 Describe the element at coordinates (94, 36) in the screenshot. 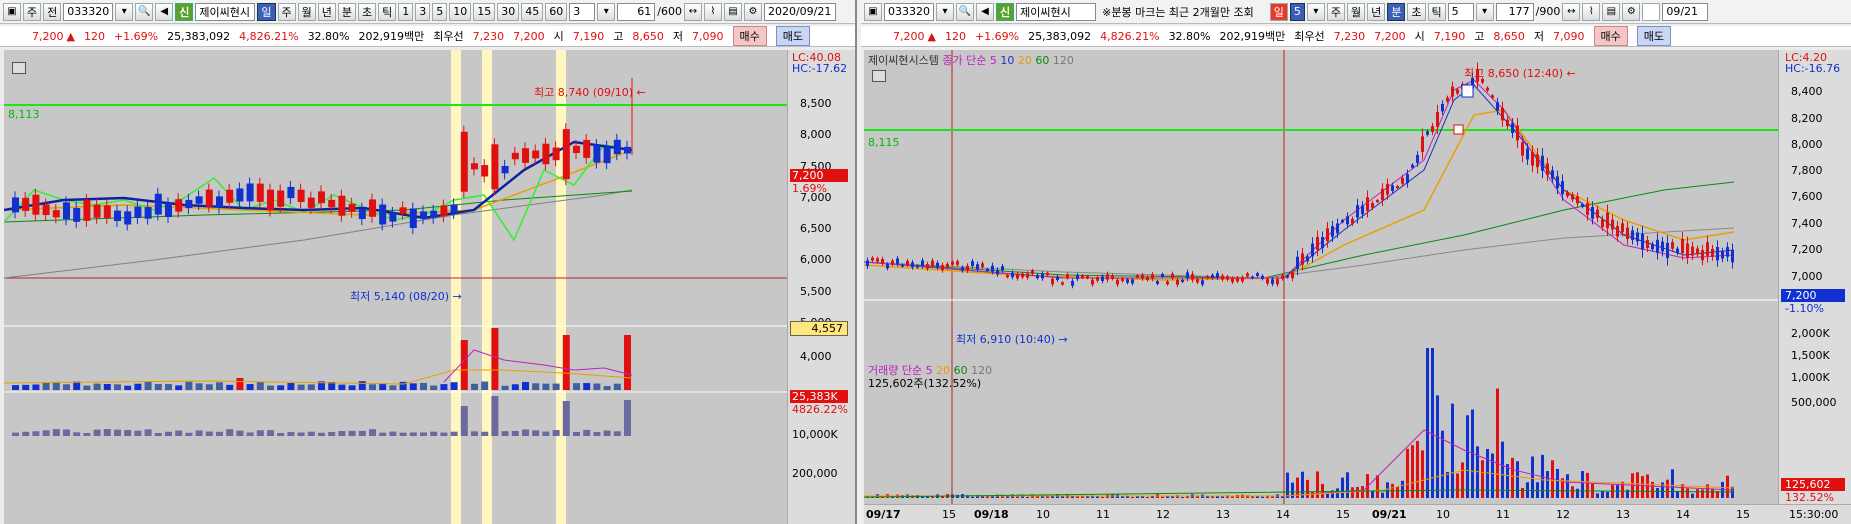

I see `price-change: 120` at that location.